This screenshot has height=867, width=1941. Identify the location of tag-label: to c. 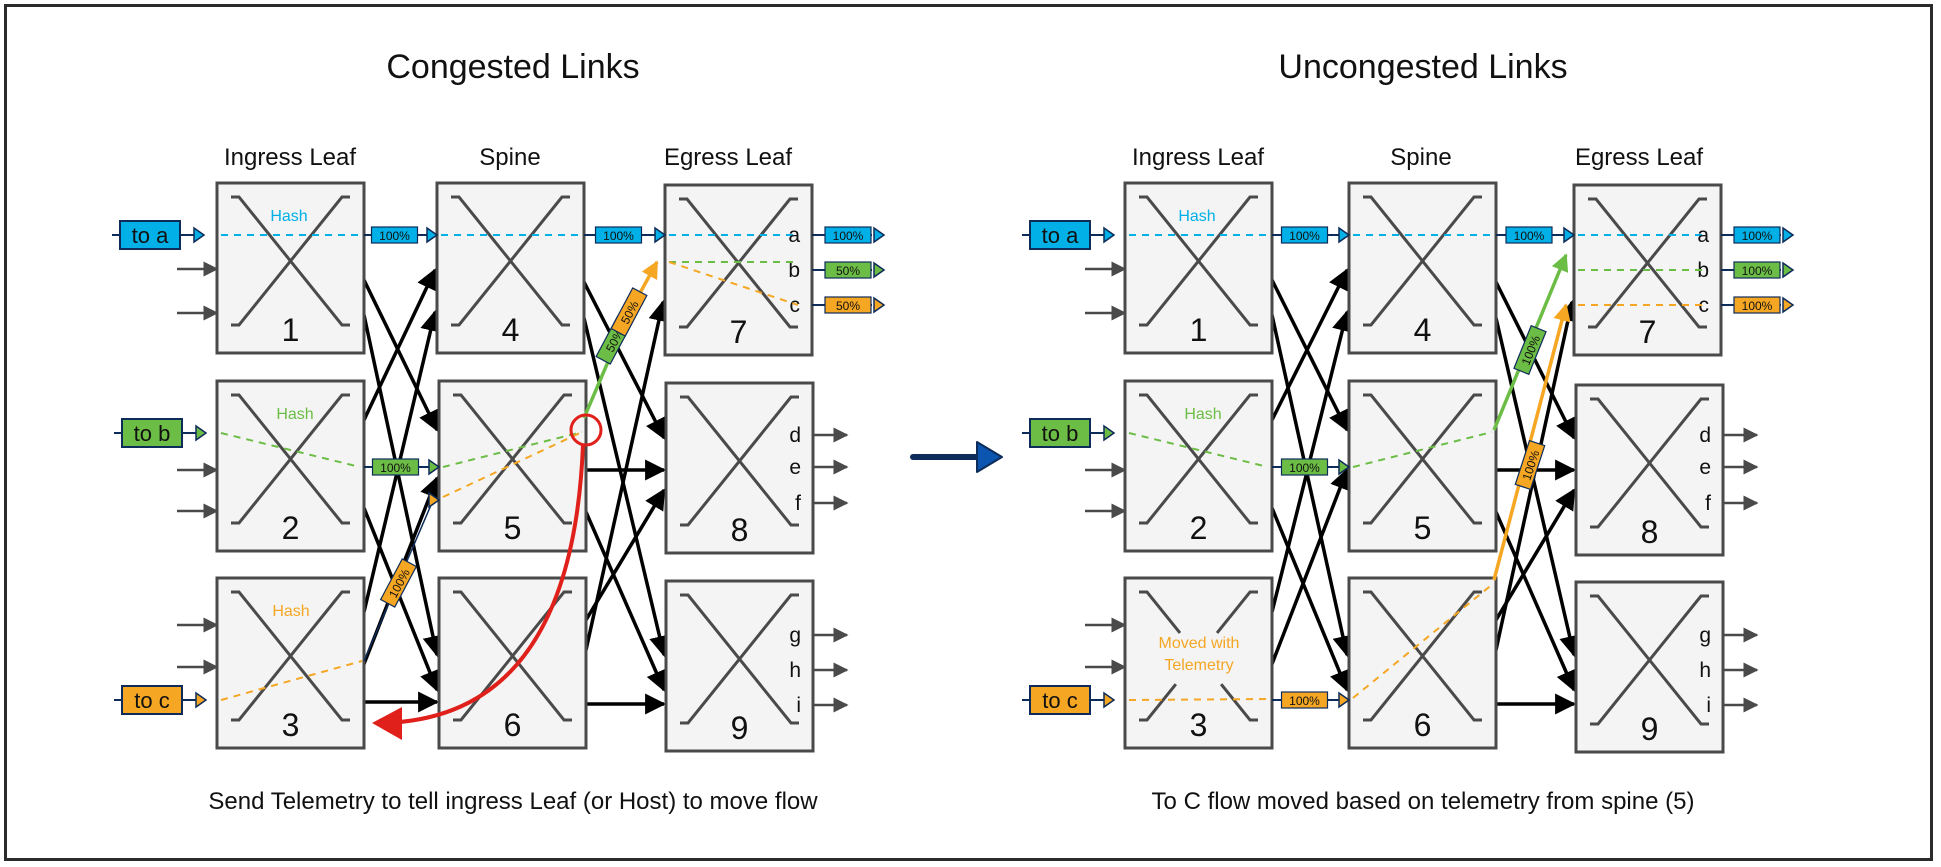
(1059, 700).